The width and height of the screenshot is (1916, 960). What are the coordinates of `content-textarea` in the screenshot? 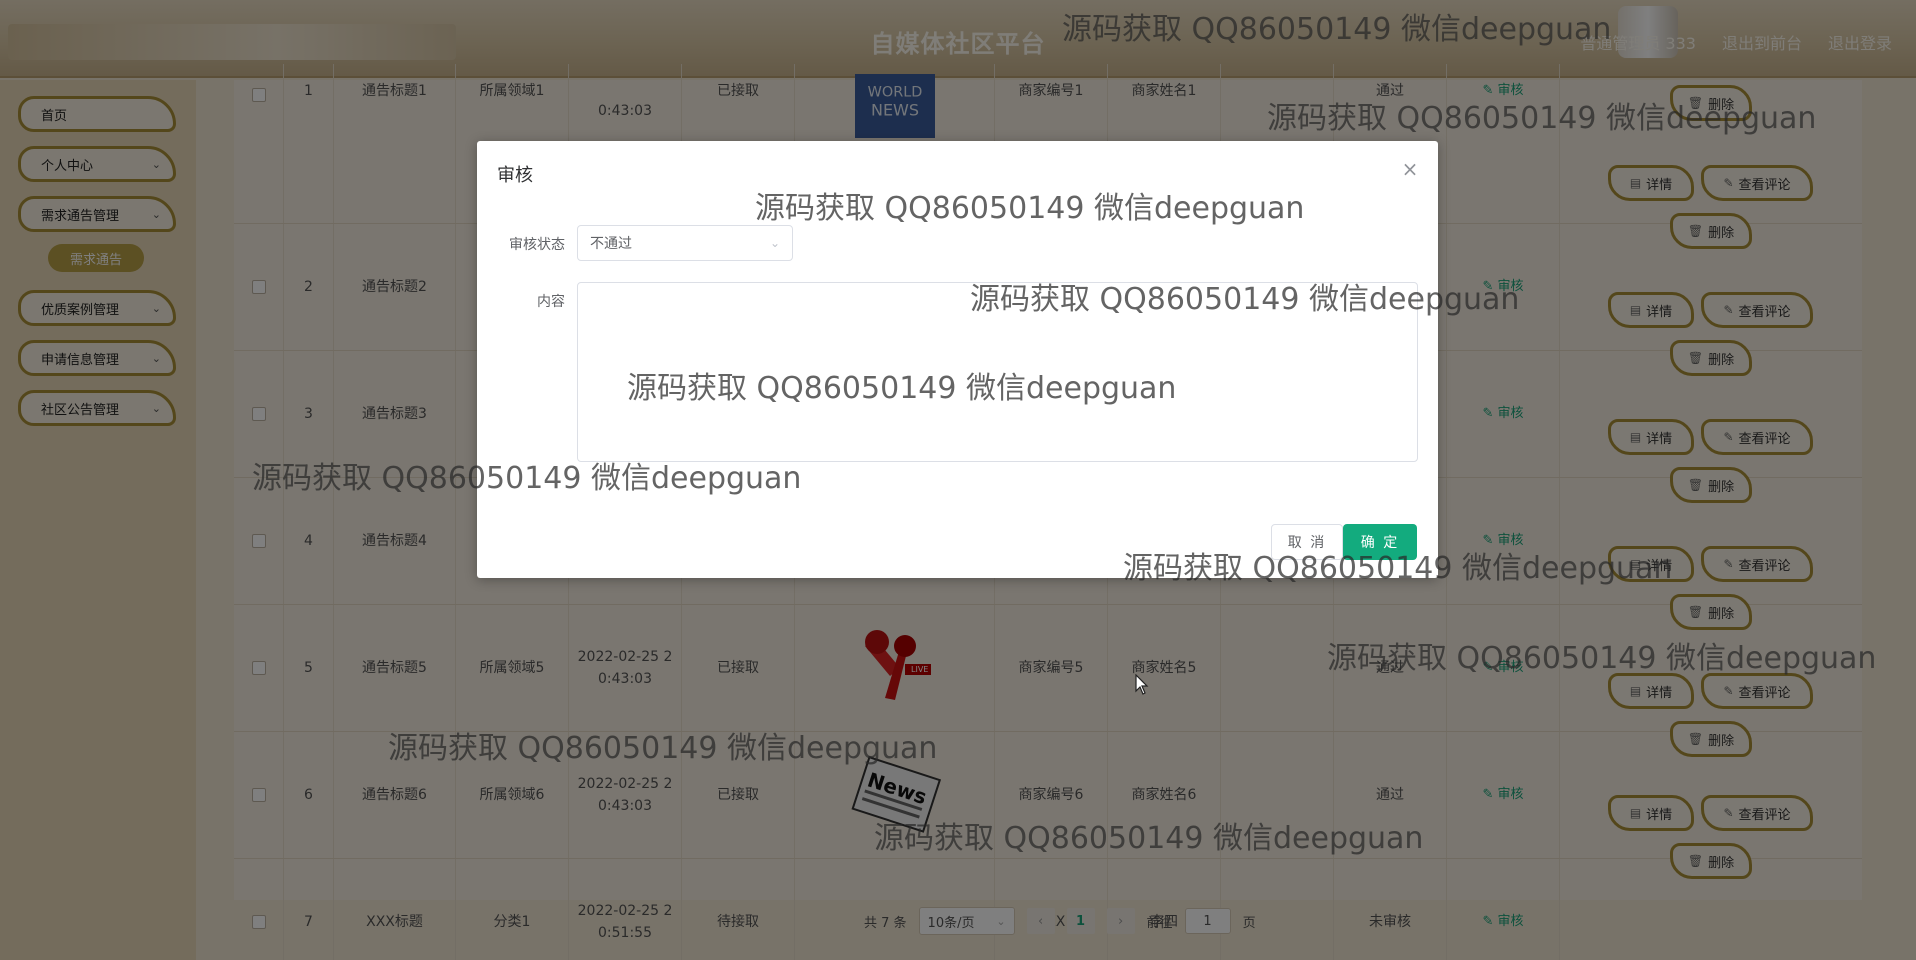 It's located at (997, 372).